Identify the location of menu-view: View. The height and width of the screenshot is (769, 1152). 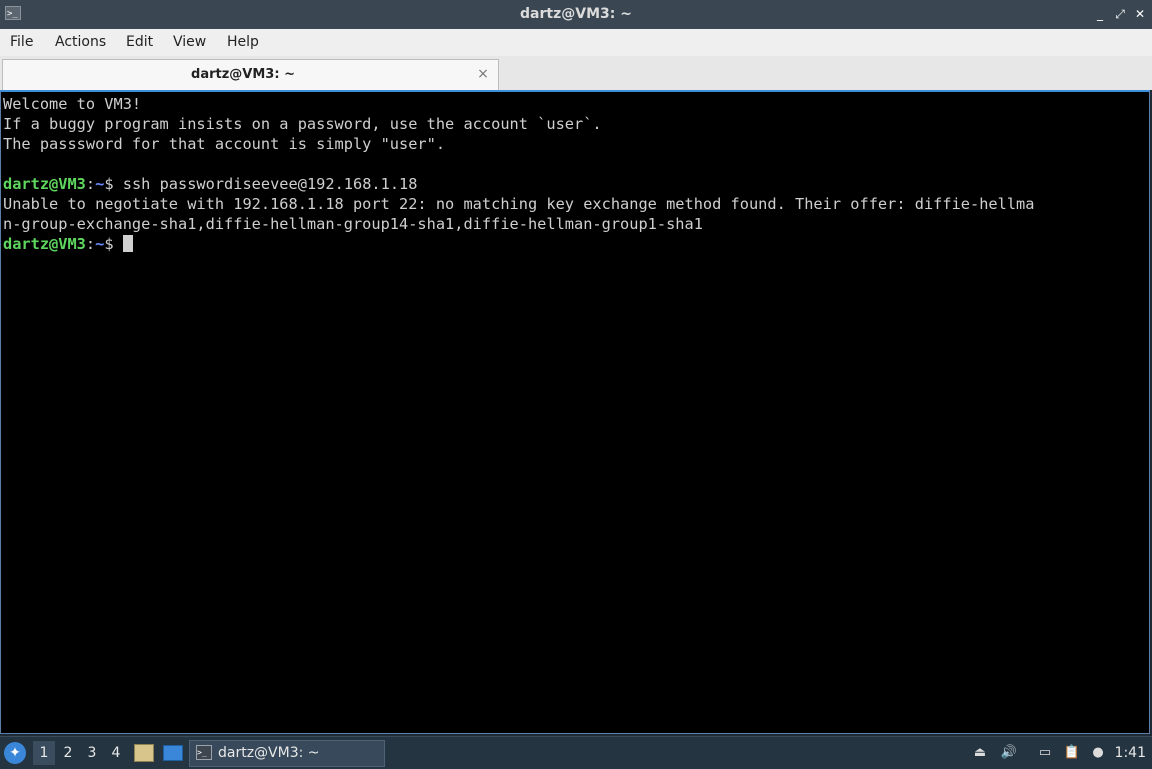
(189, 42).